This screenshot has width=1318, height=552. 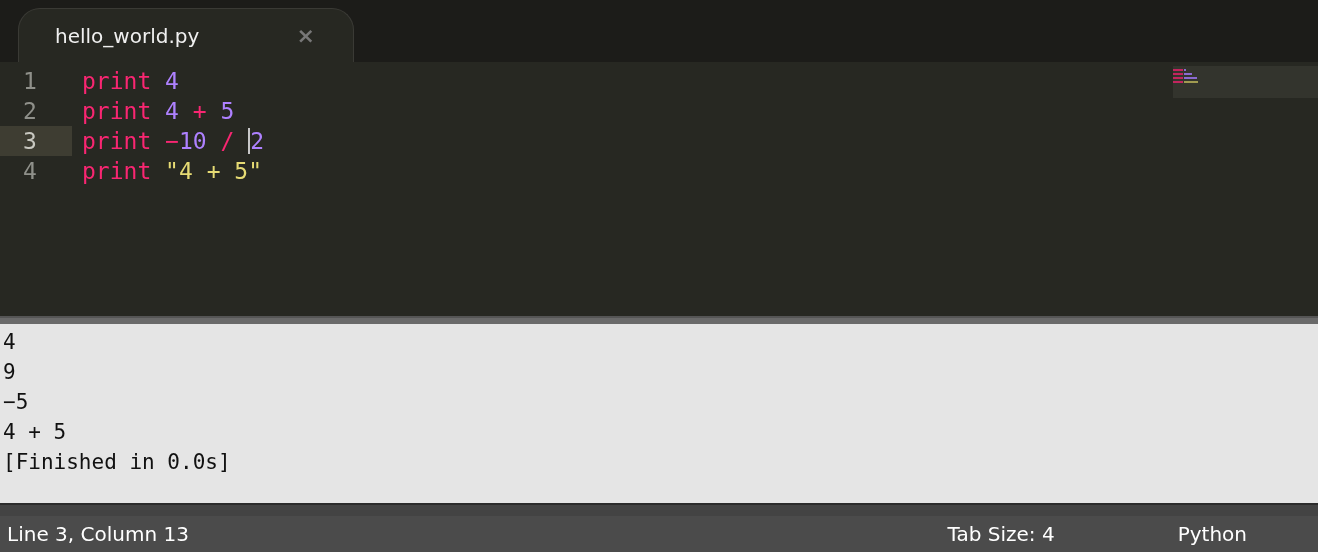 I want to click on line-number: 4, so click(x=30, y=171).